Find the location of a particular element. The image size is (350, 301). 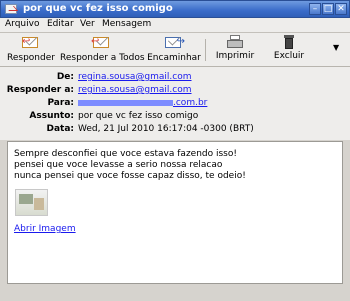

reply-all-button: ↩ Responder a Todos is located at coordinates (102, 50).